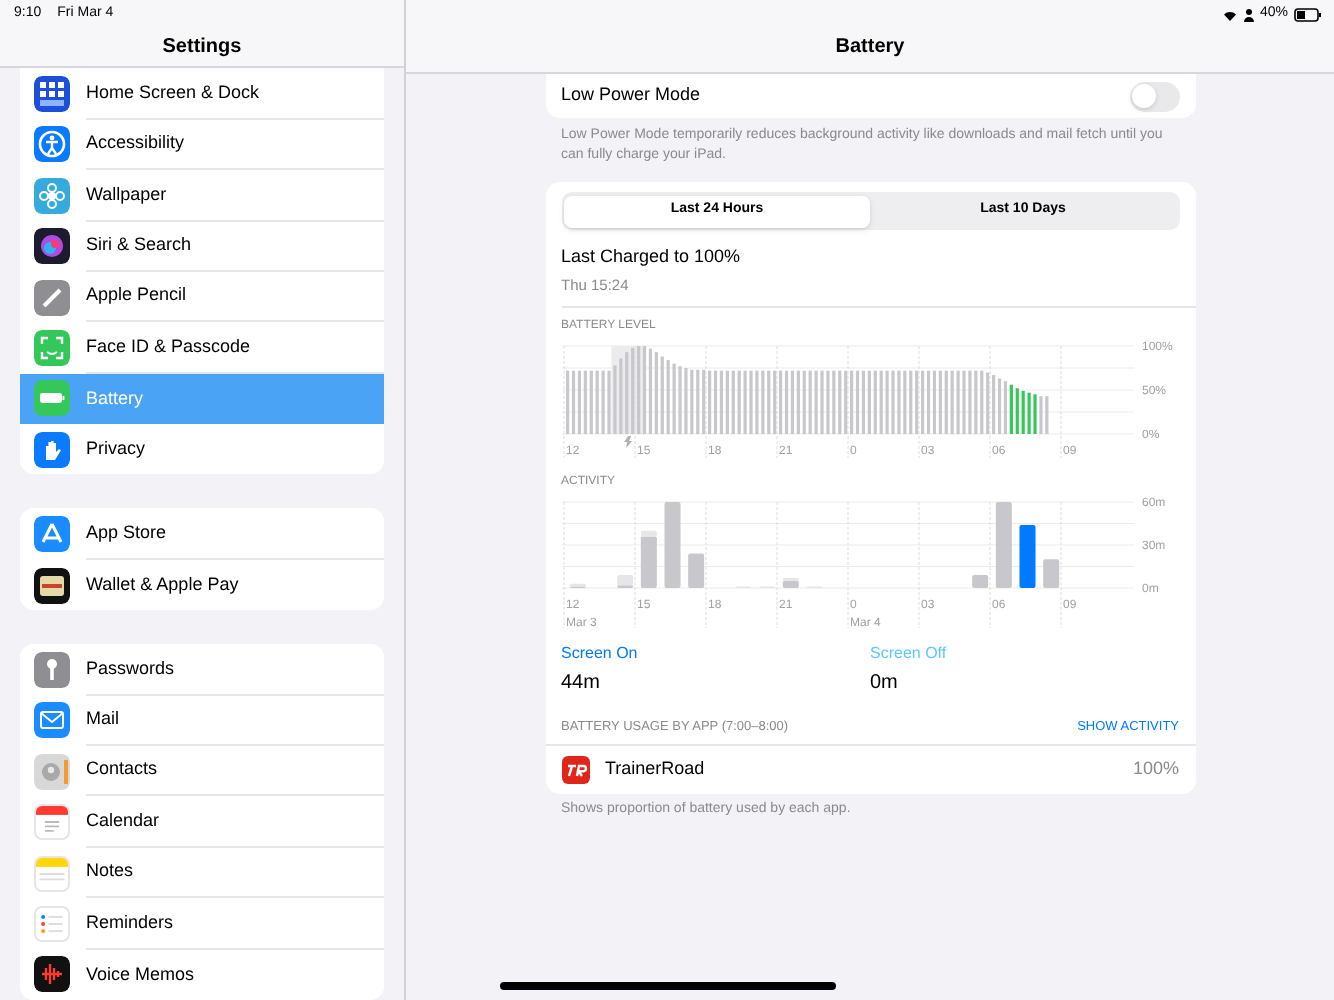  What do you see at coordinates (1155, 768) in the screenshot?
I see `app-percent: 100%` at bounding box center [1155, 768].